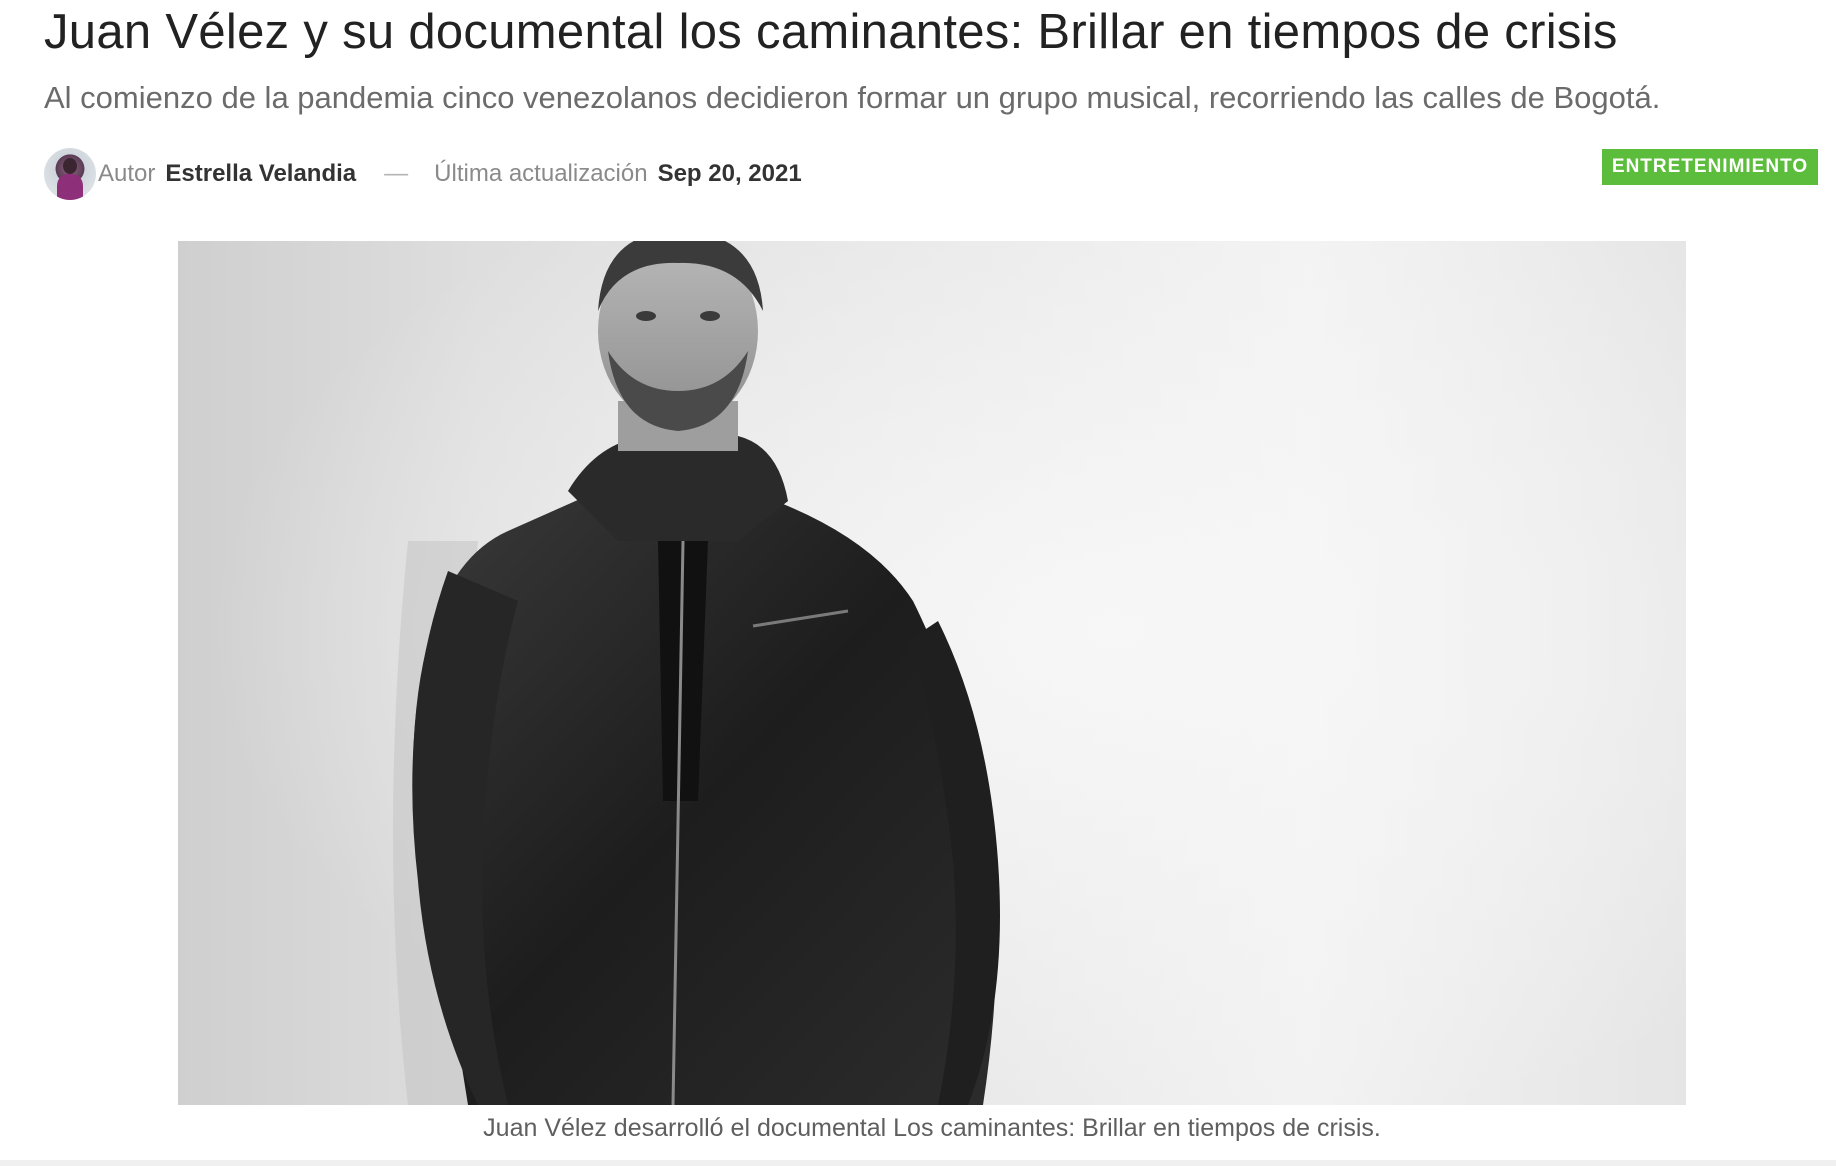 This screenshot has width=1836, height=1166. Describe the element at coordinates (918, 1163) in the screenshot. I see `bottom-divider` at that location.